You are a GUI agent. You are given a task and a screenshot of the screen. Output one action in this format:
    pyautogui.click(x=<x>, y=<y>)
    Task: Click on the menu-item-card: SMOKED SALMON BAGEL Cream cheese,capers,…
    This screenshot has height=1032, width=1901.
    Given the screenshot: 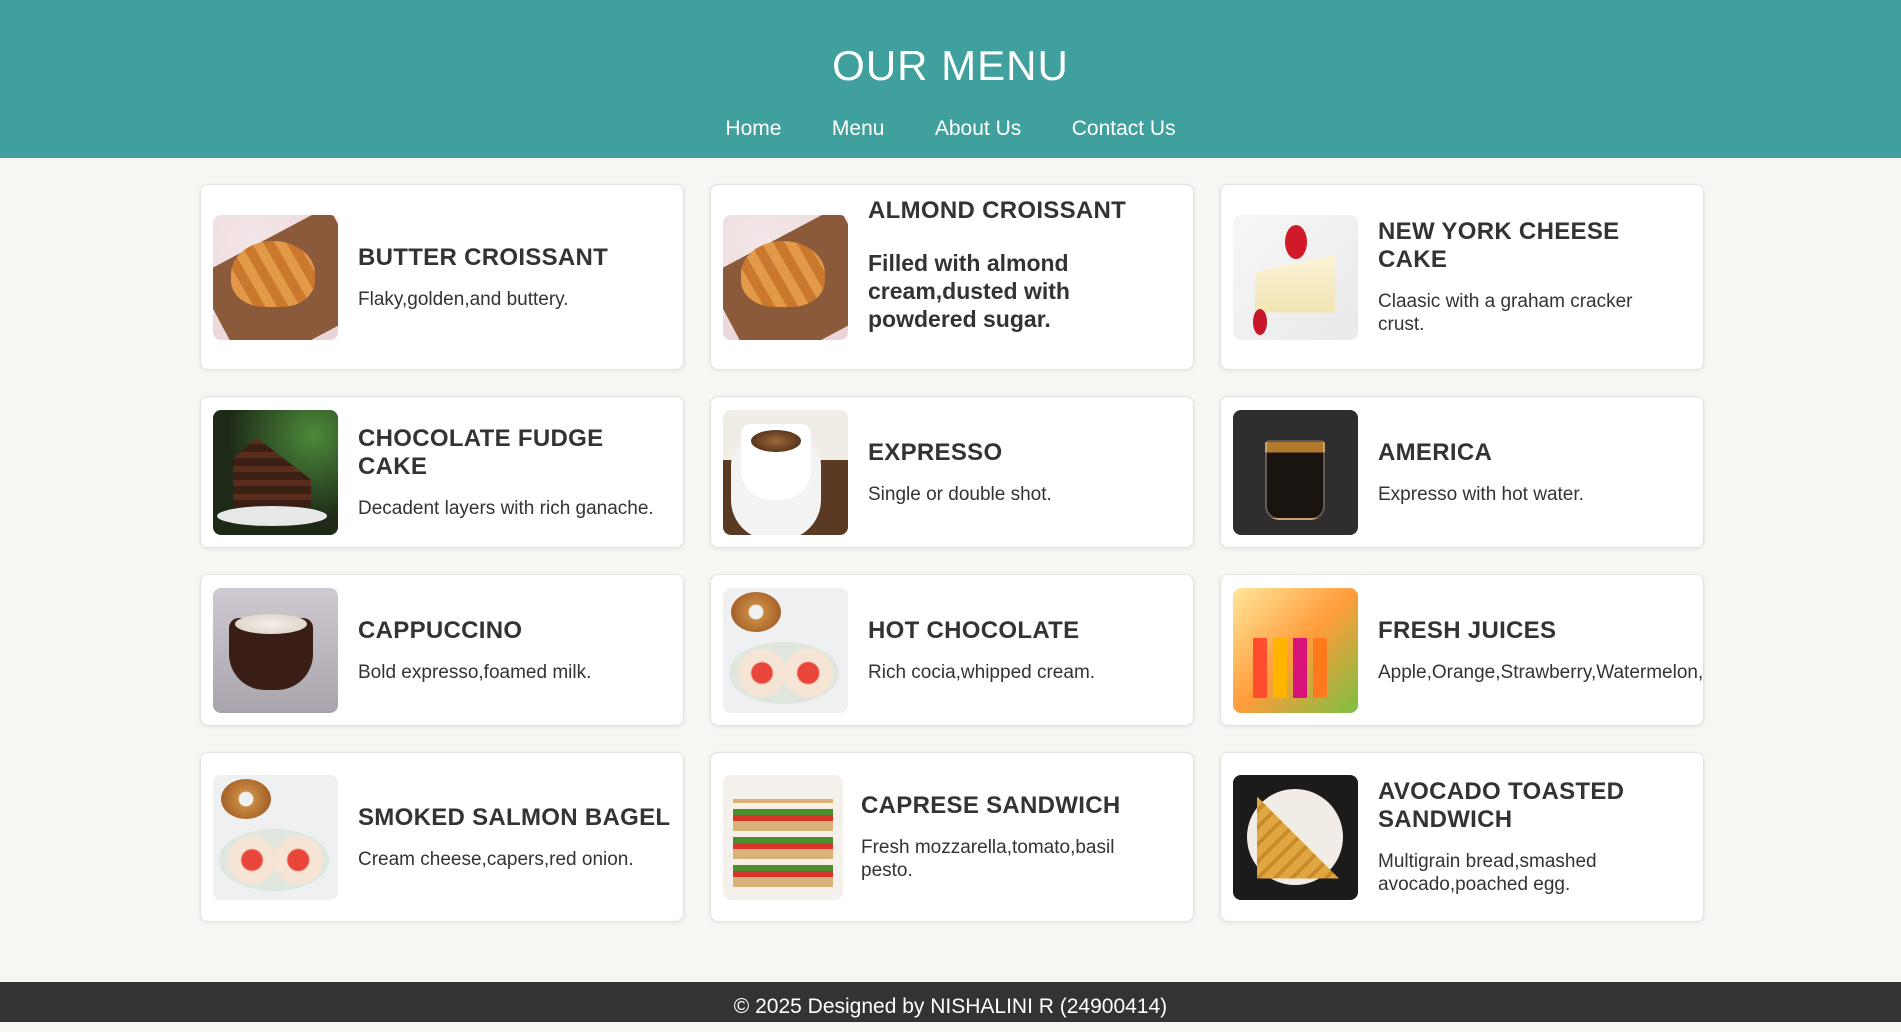 What is the action you would take?
    pyautogui.click(x=442, y=837)
    